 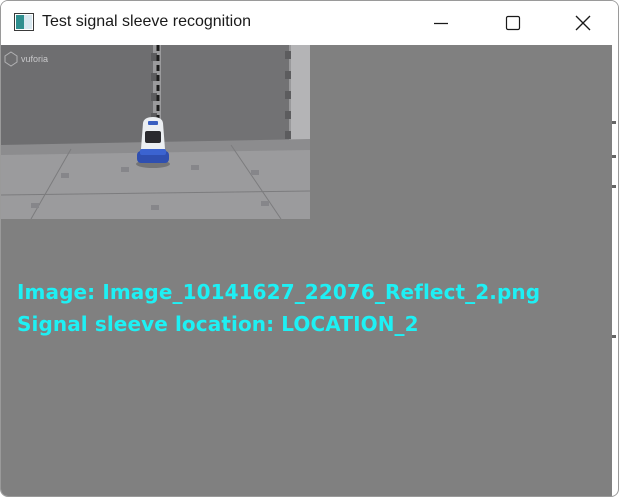 I want to click on close-button, so click(x=583, y=23).